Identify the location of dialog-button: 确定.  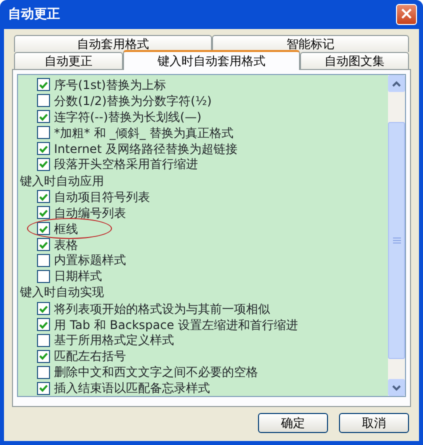
(293, 423).